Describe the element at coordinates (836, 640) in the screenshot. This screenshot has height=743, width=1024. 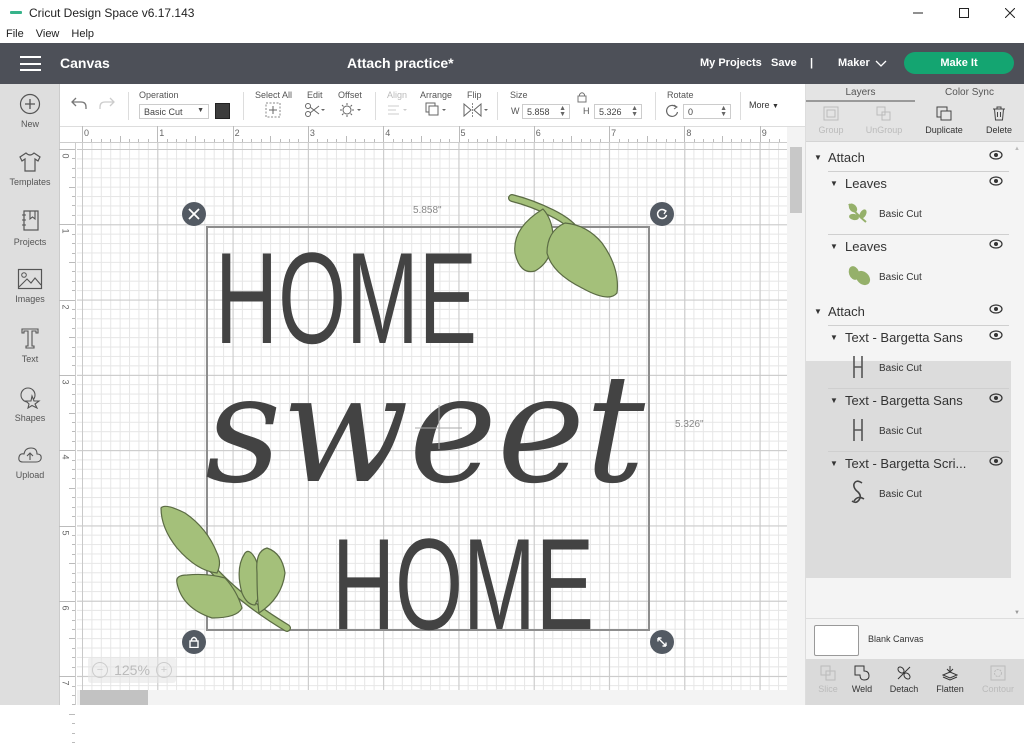
I see `canvas-color-swatch` at that location.